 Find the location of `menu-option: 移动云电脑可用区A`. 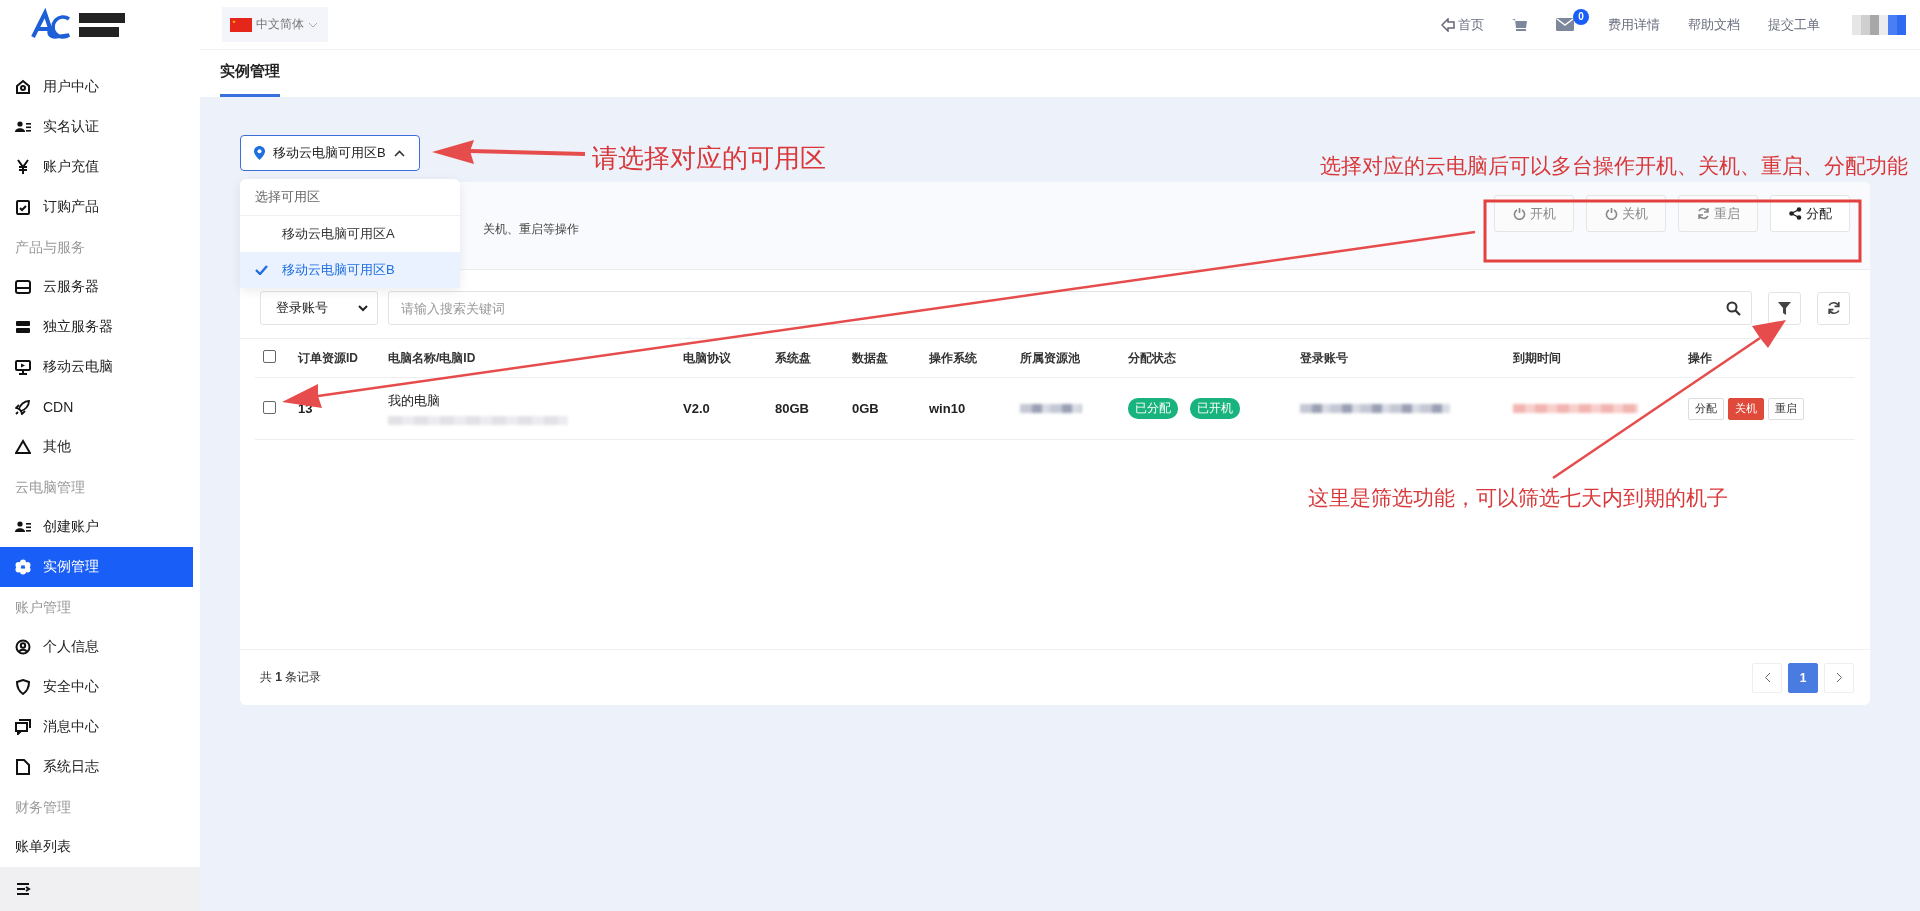

menu-option: 移动云电脑可用区A is located at coordinates (350, 234).